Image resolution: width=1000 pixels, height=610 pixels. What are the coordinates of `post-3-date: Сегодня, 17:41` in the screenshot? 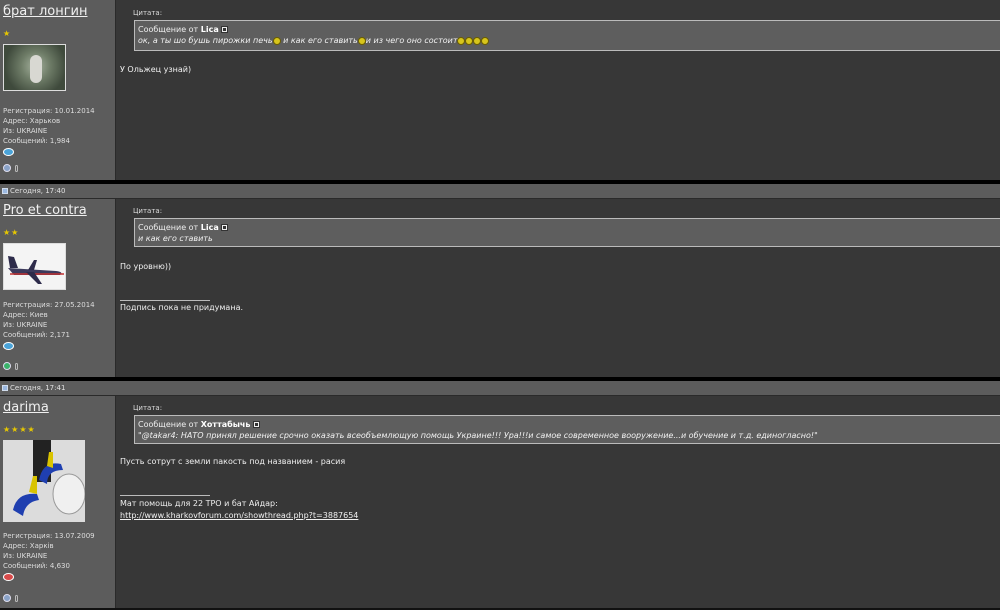 It's located at (38, 388).